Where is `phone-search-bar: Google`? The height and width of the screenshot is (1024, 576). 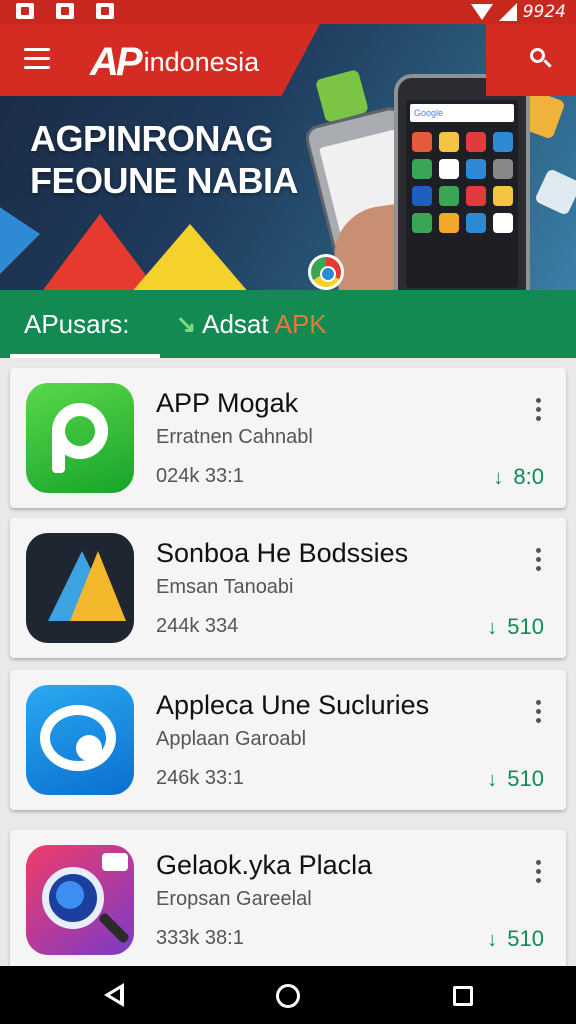
phone-search-bar: Google is located at coordinates (462, 113).